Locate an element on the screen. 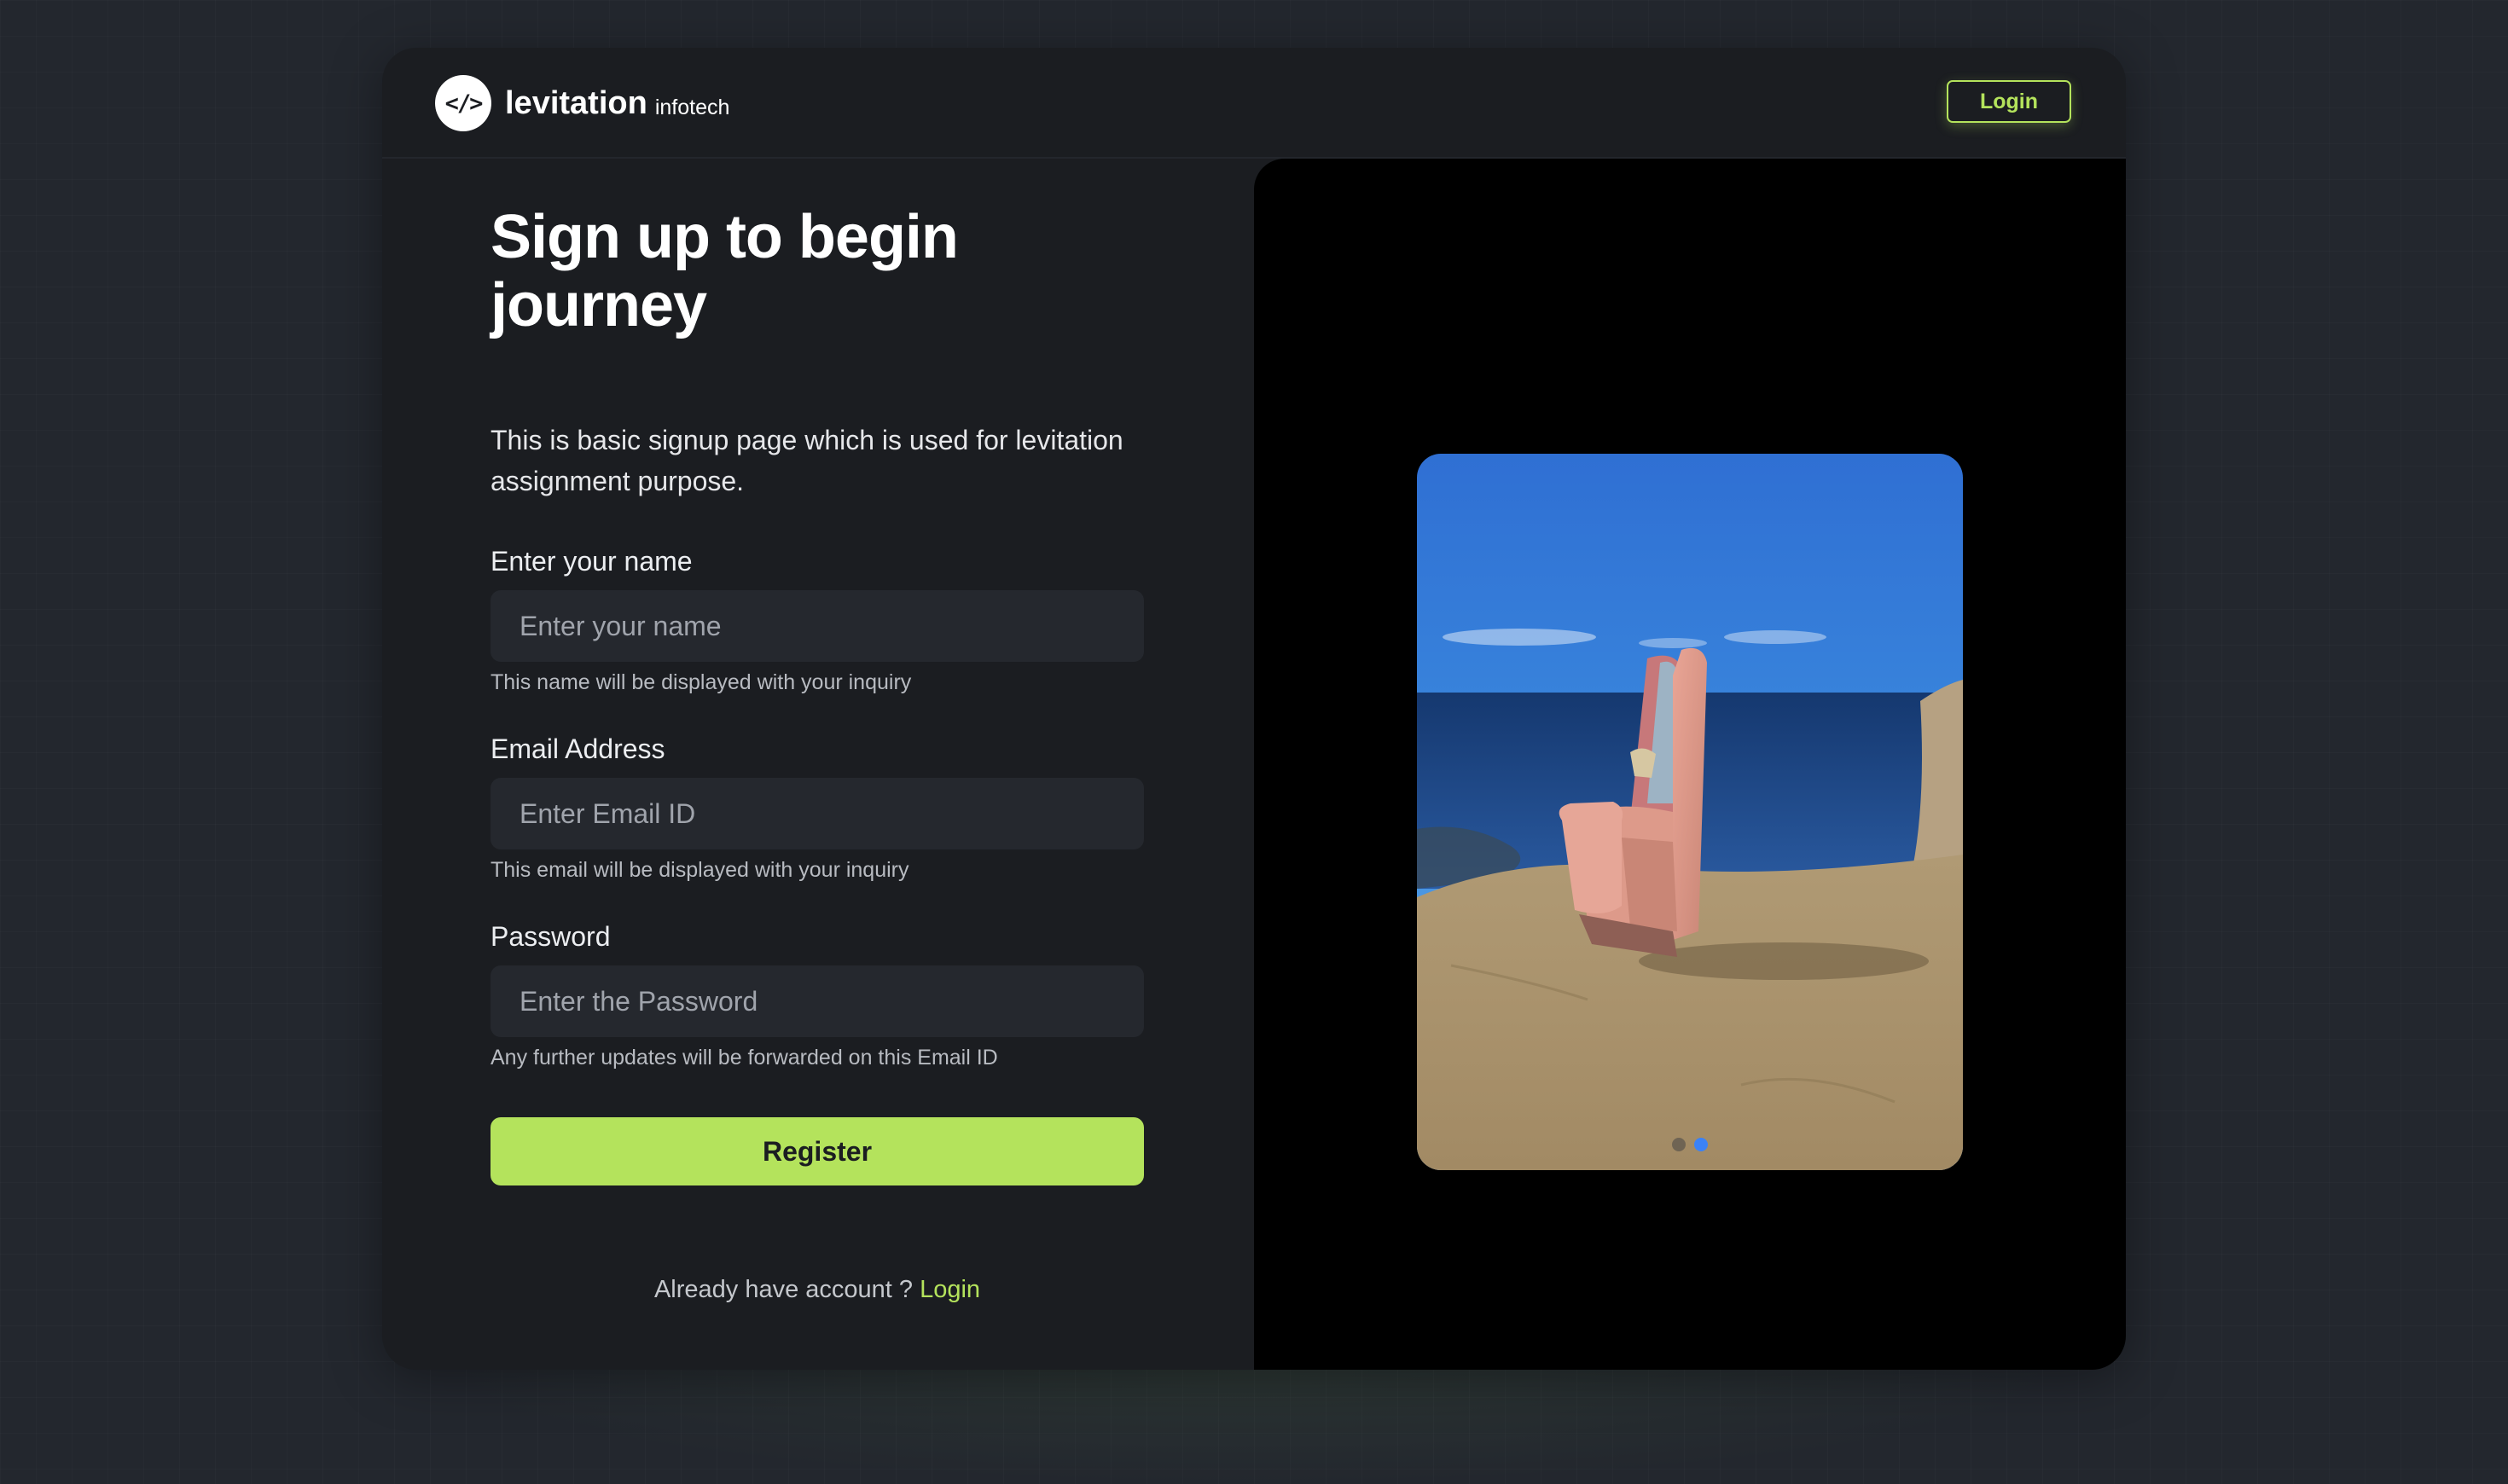 Image resolution: width=2508 pixels, height=1484 pixels. brand-logo: </> levitation infotech is located at coordinates (582, 103).